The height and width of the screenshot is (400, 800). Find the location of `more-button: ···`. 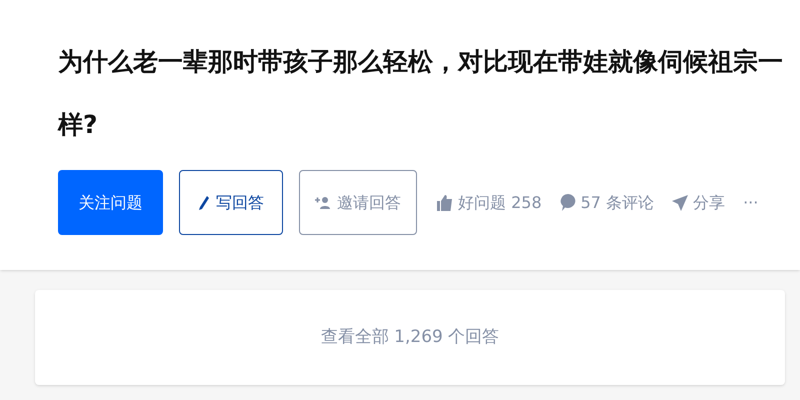

more-button: ··· is located at coordinates (750, 202).